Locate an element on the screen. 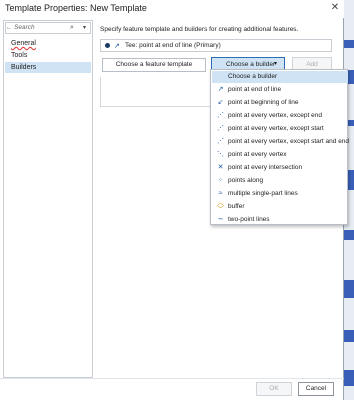 This screenshot has height=400, width=354. sidebar-item-builders: Builders is located at coordinates (48, 67).